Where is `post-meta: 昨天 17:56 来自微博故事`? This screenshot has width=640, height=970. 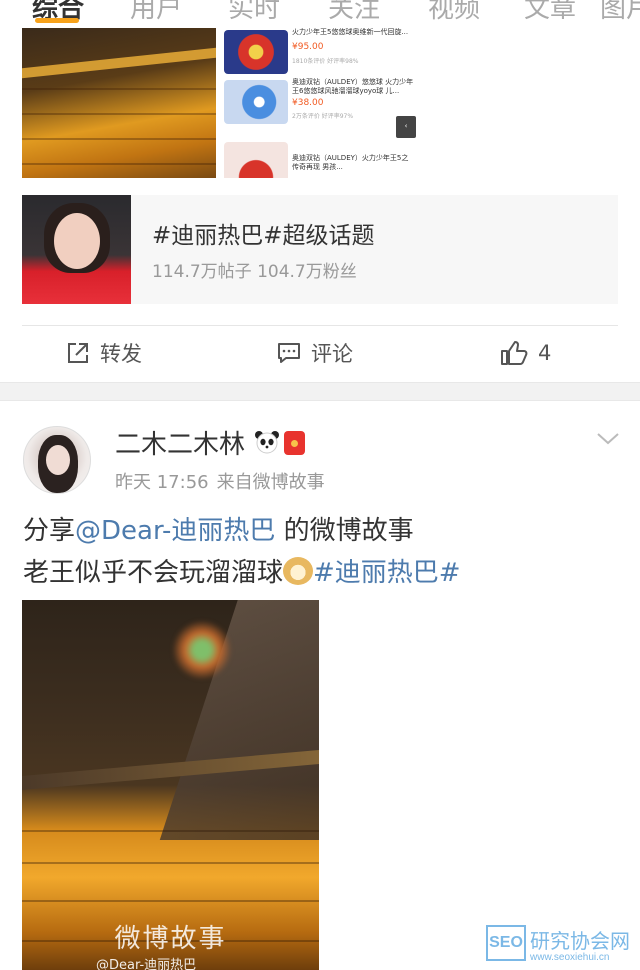 post-meta: 昨天 17:56 来自微博故事 is located at coordinates (220, 481).